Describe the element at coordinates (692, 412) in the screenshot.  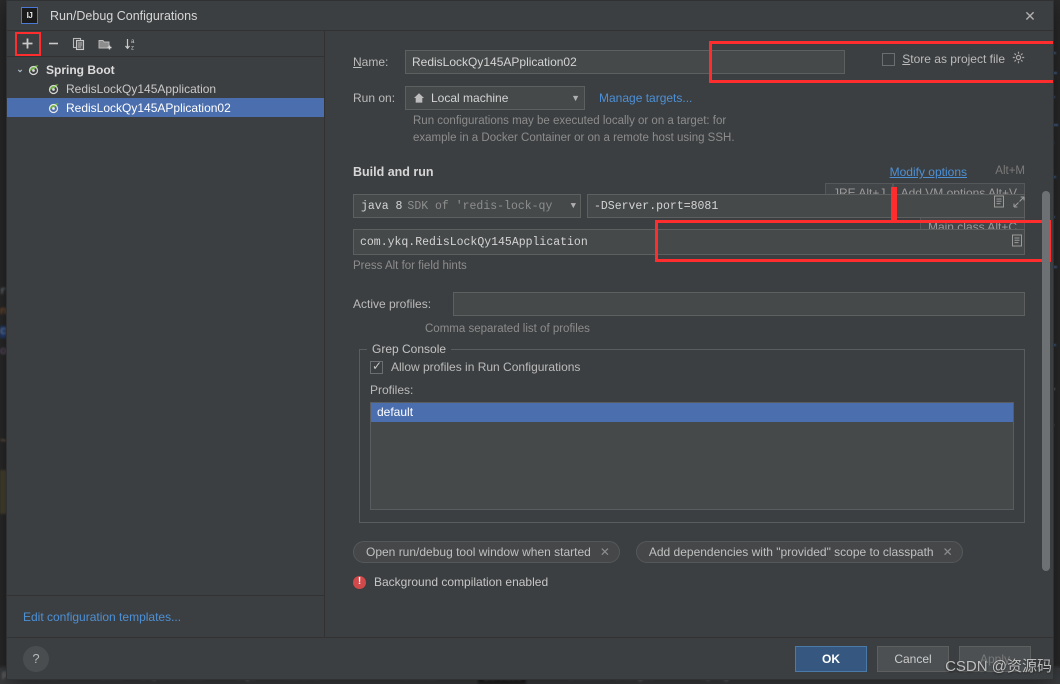
I see `grep-profile-item: default` at that location.